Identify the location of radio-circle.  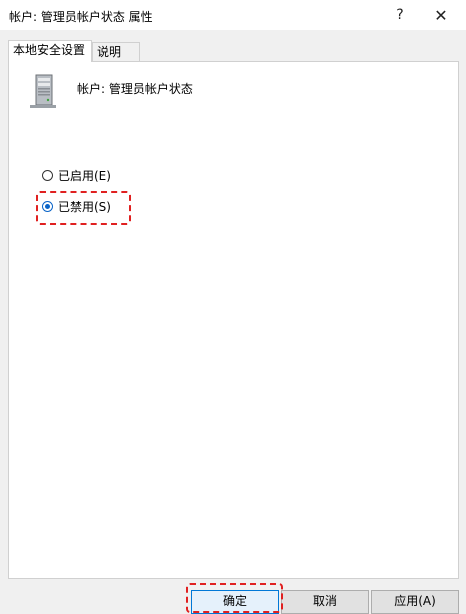
(47, 175).